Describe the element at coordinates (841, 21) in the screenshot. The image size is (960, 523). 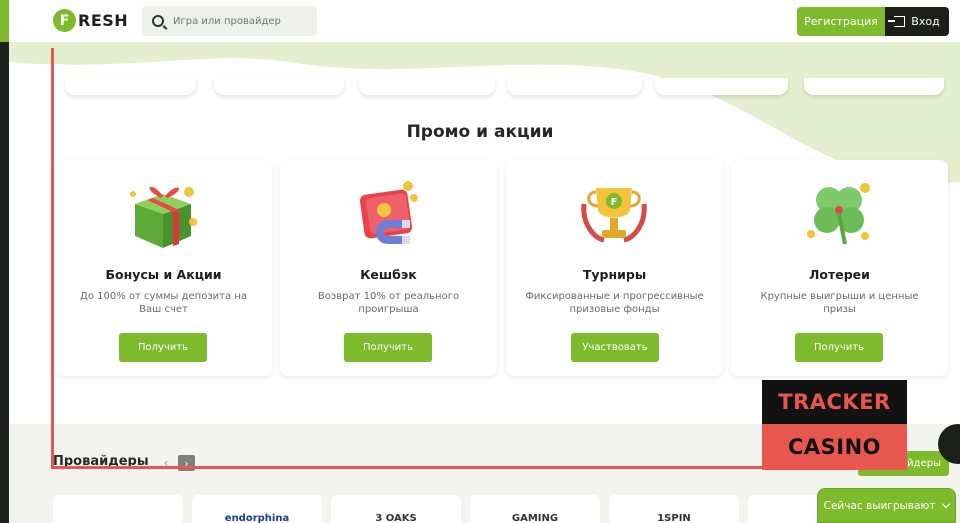
I see `register-button: Регистрация` at that location.